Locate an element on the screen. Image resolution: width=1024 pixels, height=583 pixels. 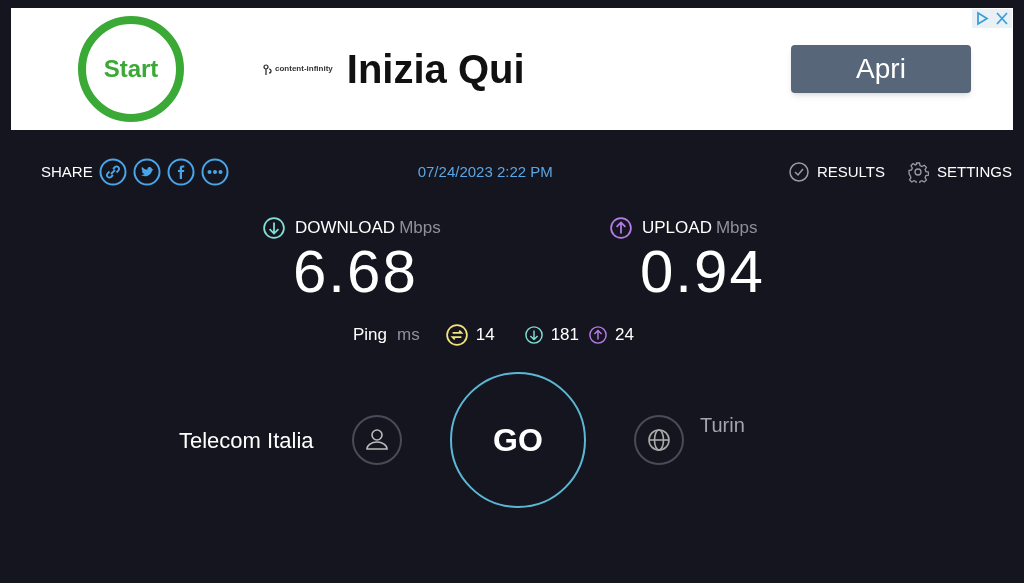
ping-unit: ms is located at coordinates (408, 335).